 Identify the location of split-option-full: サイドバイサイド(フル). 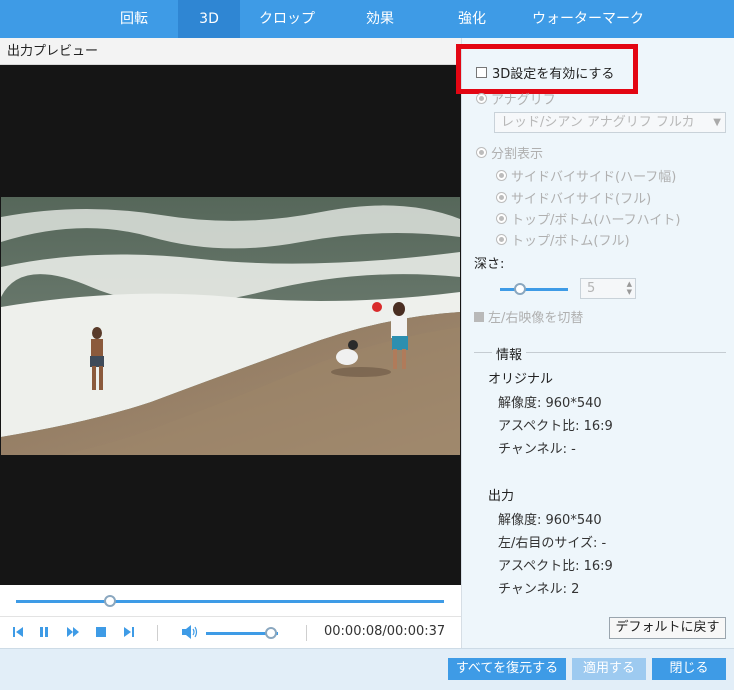
(573, 197).